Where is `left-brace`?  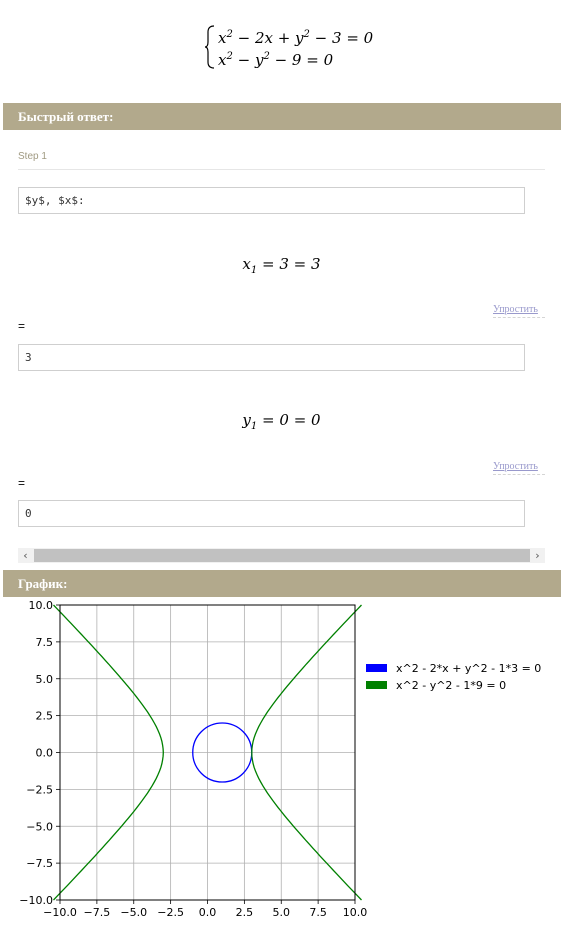
left-brace is located at coordinates (209, 47).